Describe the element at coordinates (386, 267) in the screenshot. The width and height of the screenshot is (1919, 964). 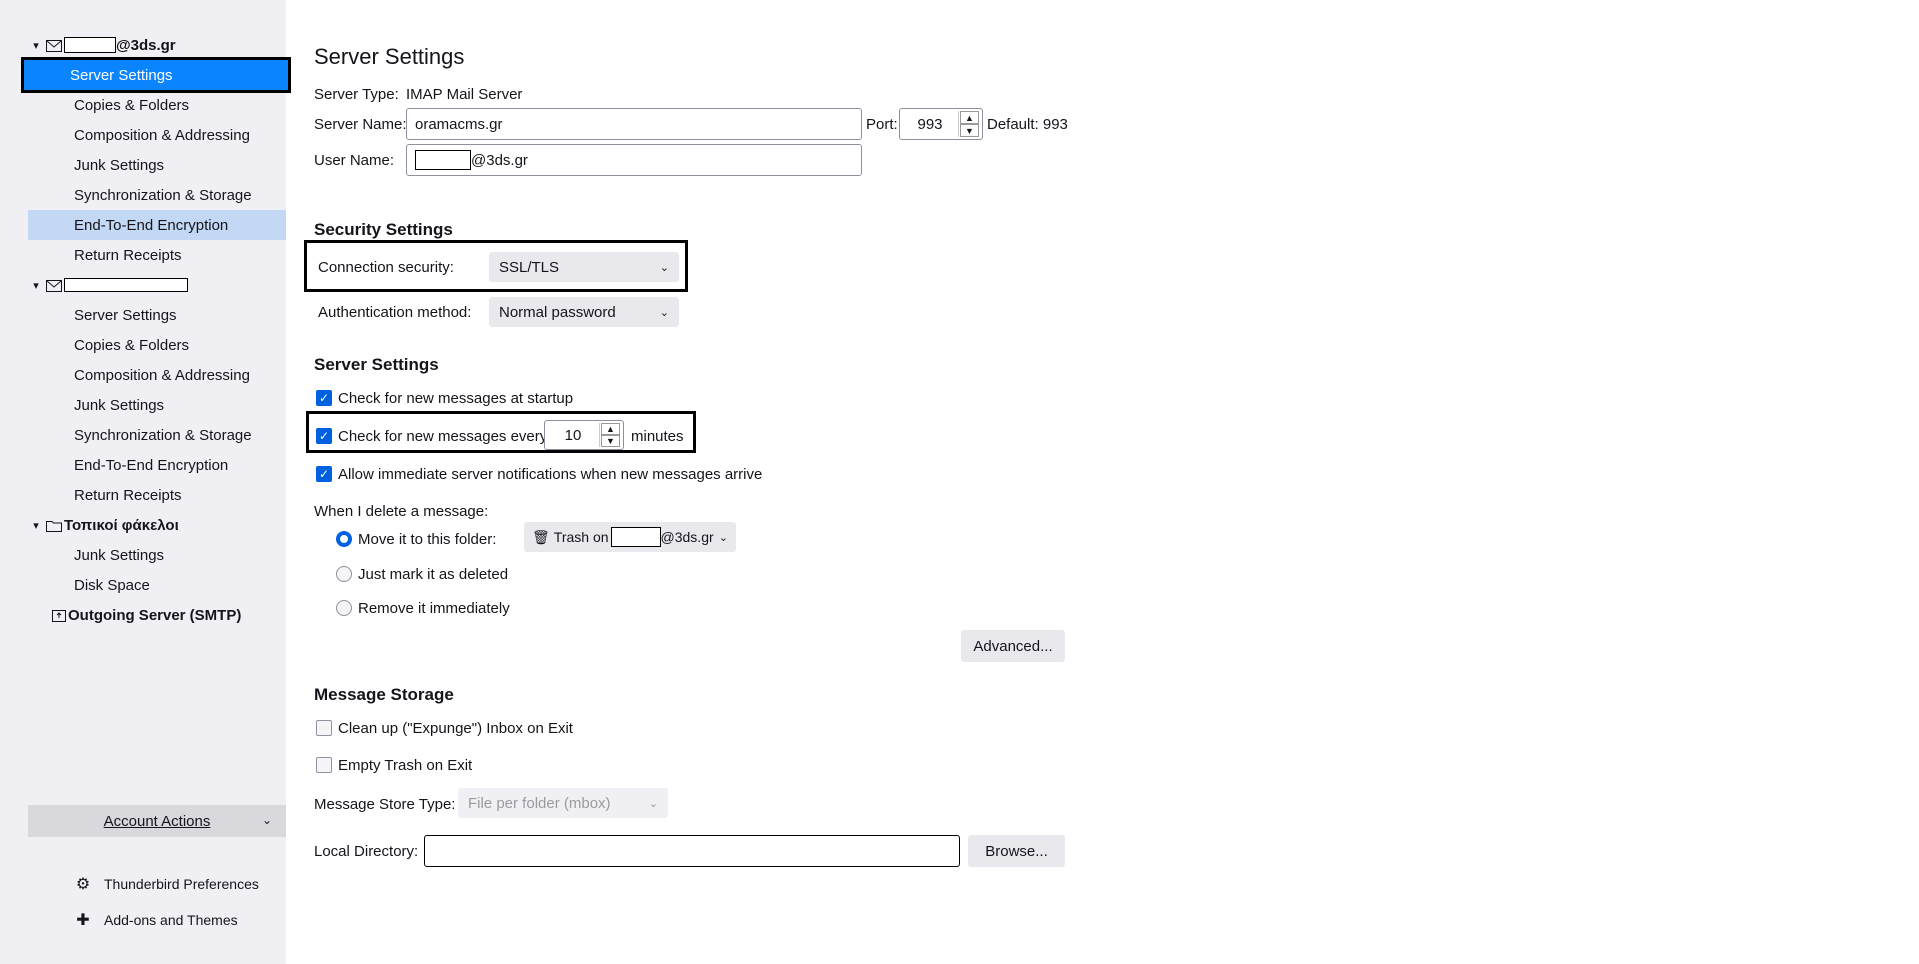
I see `connection-security-label: Connection security:` at that location.